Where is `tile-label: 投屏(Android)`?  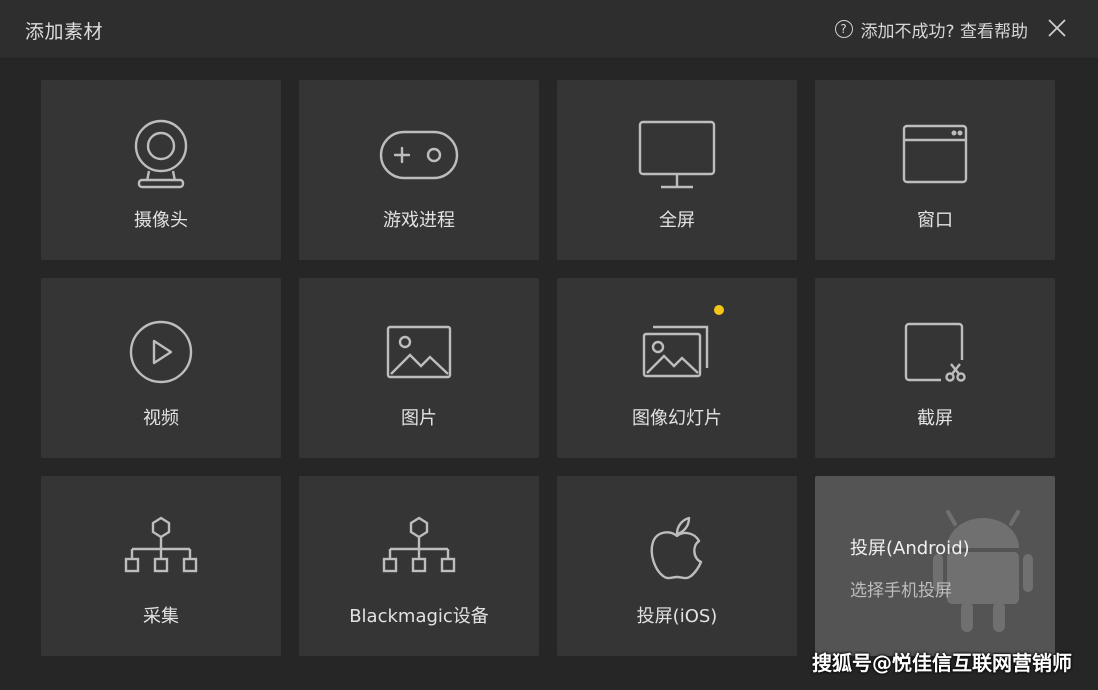 tile-label: 投屏(Android) is located at coordinates (910, 548).